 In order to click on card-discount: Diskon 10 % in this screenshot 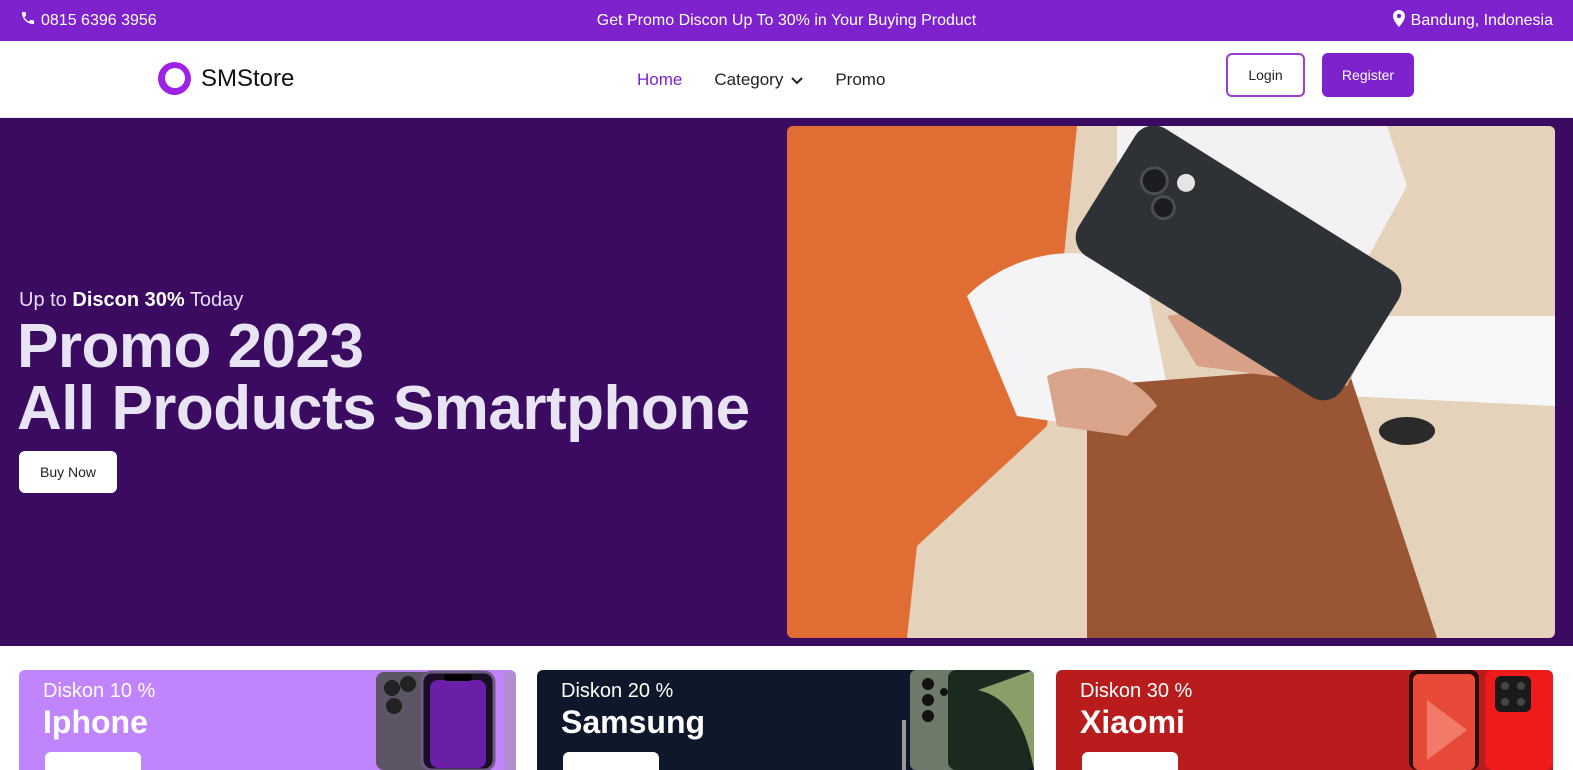, I will do `click(99, 691)`.